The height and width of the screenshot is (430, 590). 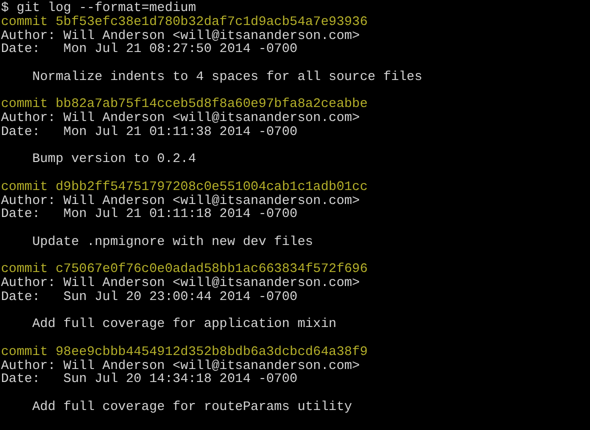 What do you see at coordinates (149, 379) in the screenshot?
I see `date-line: Date: Sun Jul 20 14:34:18 2014 -0700` at bounding box center [149, 379].